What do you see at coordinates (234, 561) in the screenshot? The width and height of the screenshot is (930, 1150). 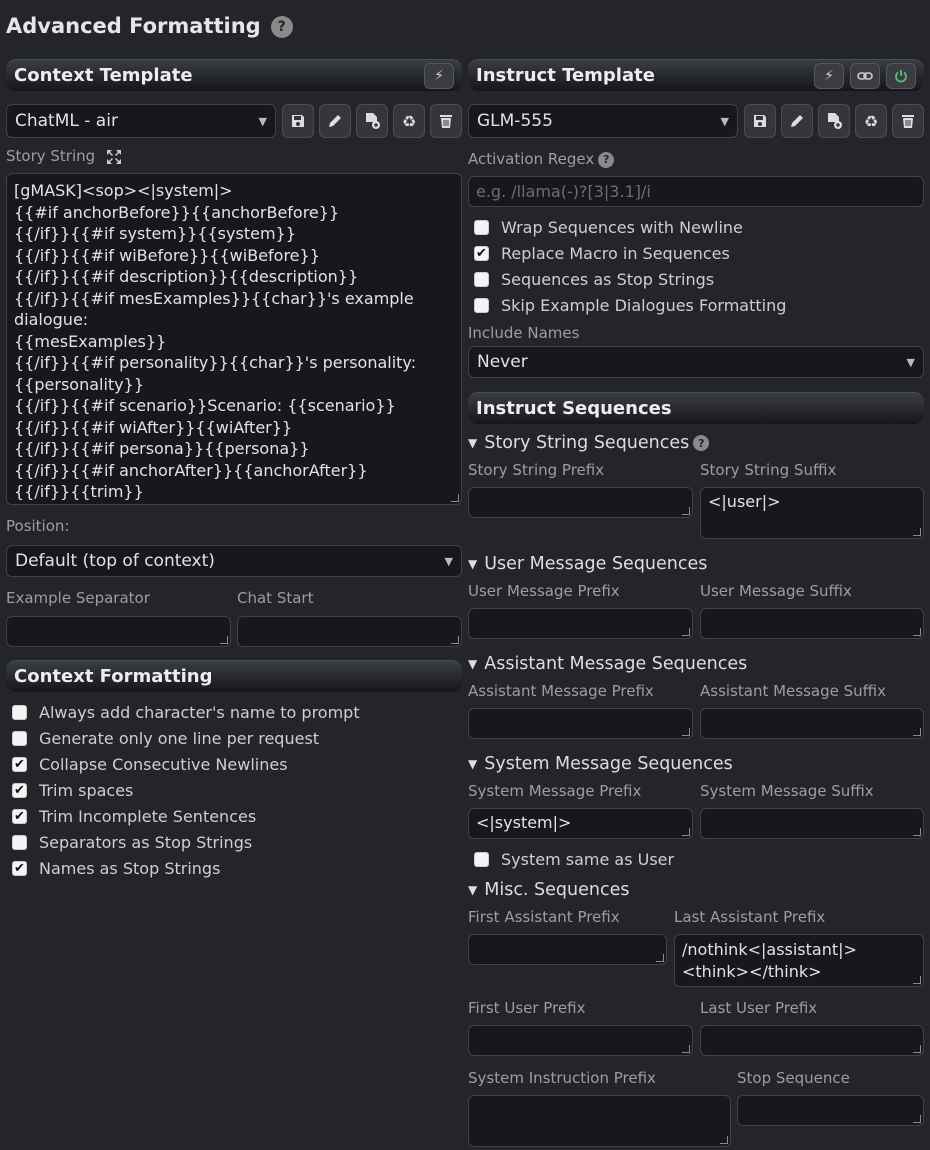 I see `position-select: Default (top of context) ▼` at bounding box center [234, 561].